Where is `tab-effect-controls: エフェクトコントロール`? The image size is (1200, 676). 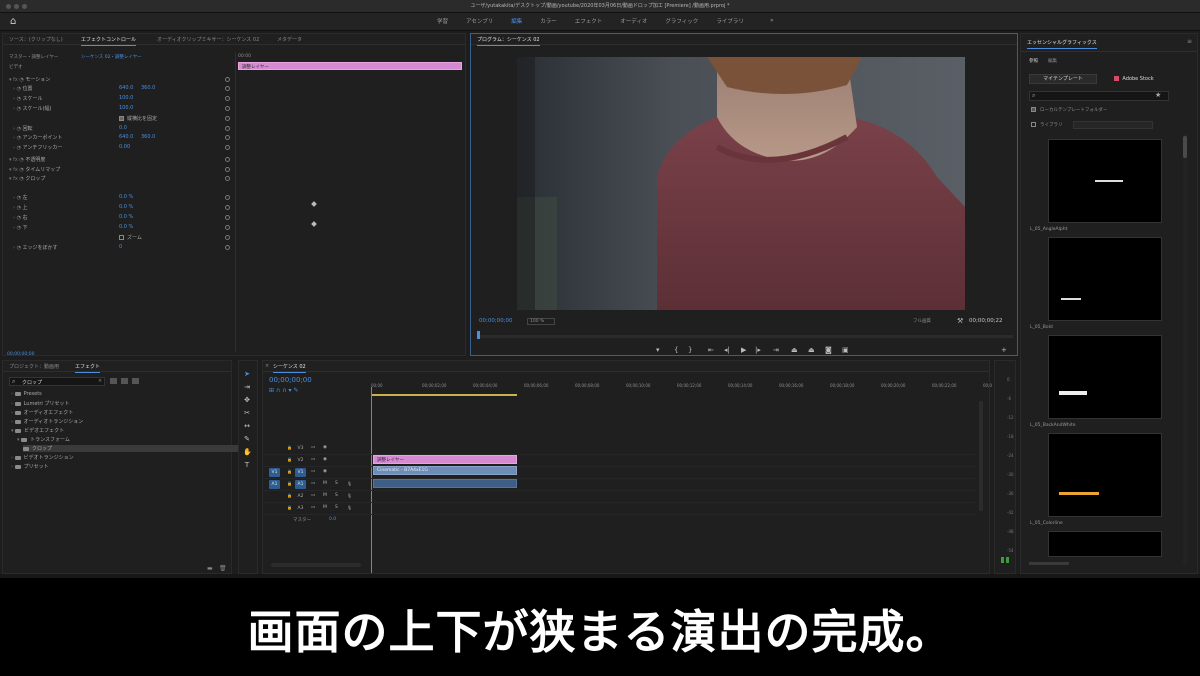
tab-effect-controls: エフェクトコントロール is located at coordinates (109, 41).